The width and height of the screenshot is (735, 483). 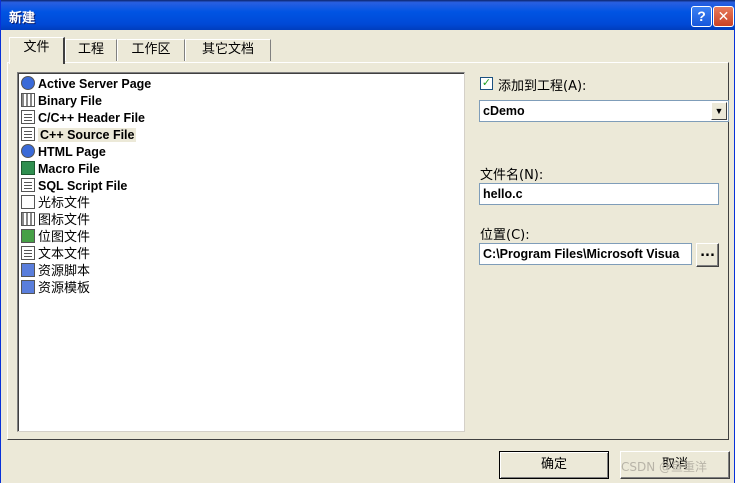 What do you see at coordinates (28, 287) in the screenshot?
I see `resource-template-icon` at bounding box center [28, 287].